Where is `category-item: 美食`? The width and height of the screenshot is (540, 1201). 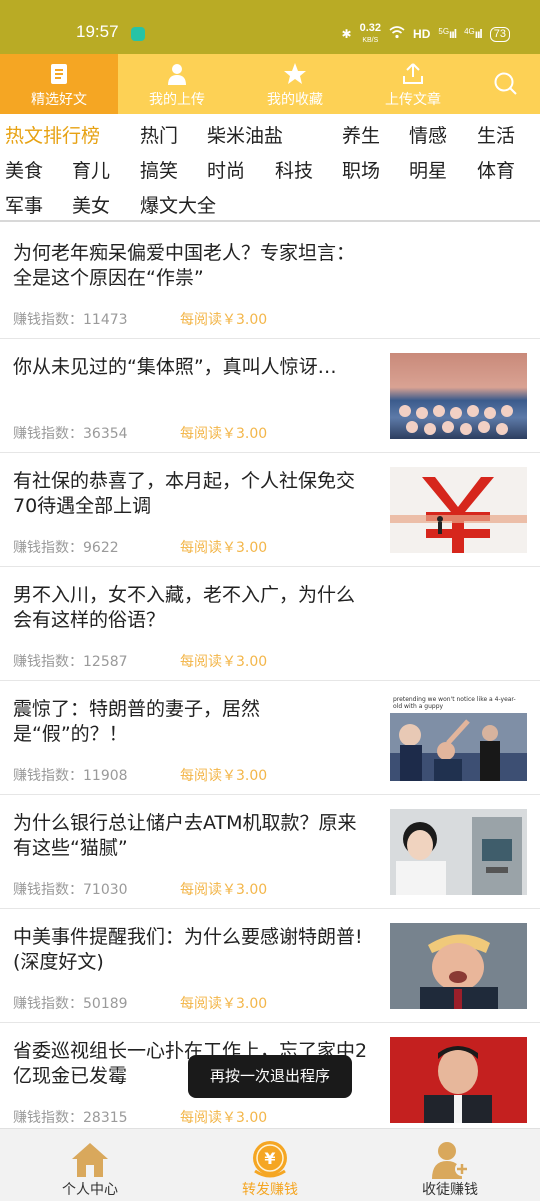 category-item: 美食 is located at coordinates (24, 169).